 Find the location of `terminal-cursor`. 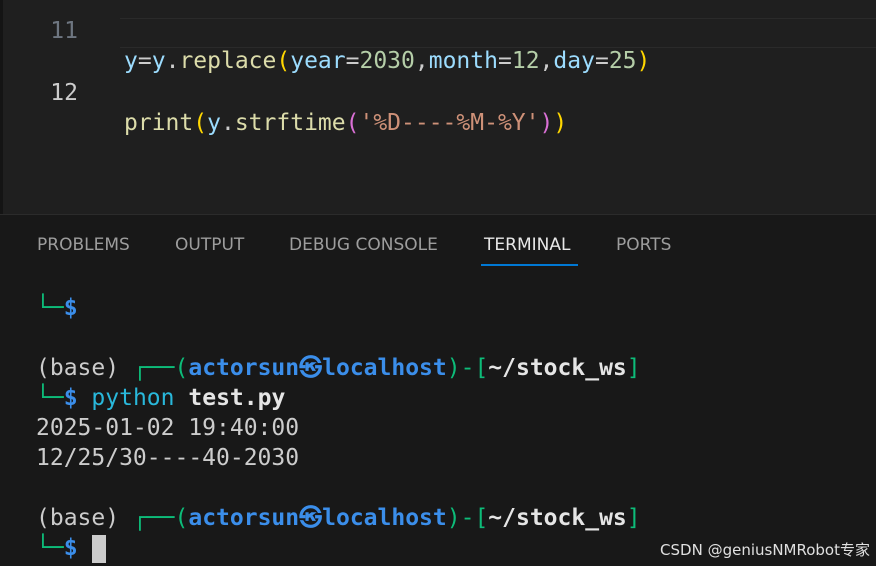

terminal-cursor is located at coordinates (98, 548).